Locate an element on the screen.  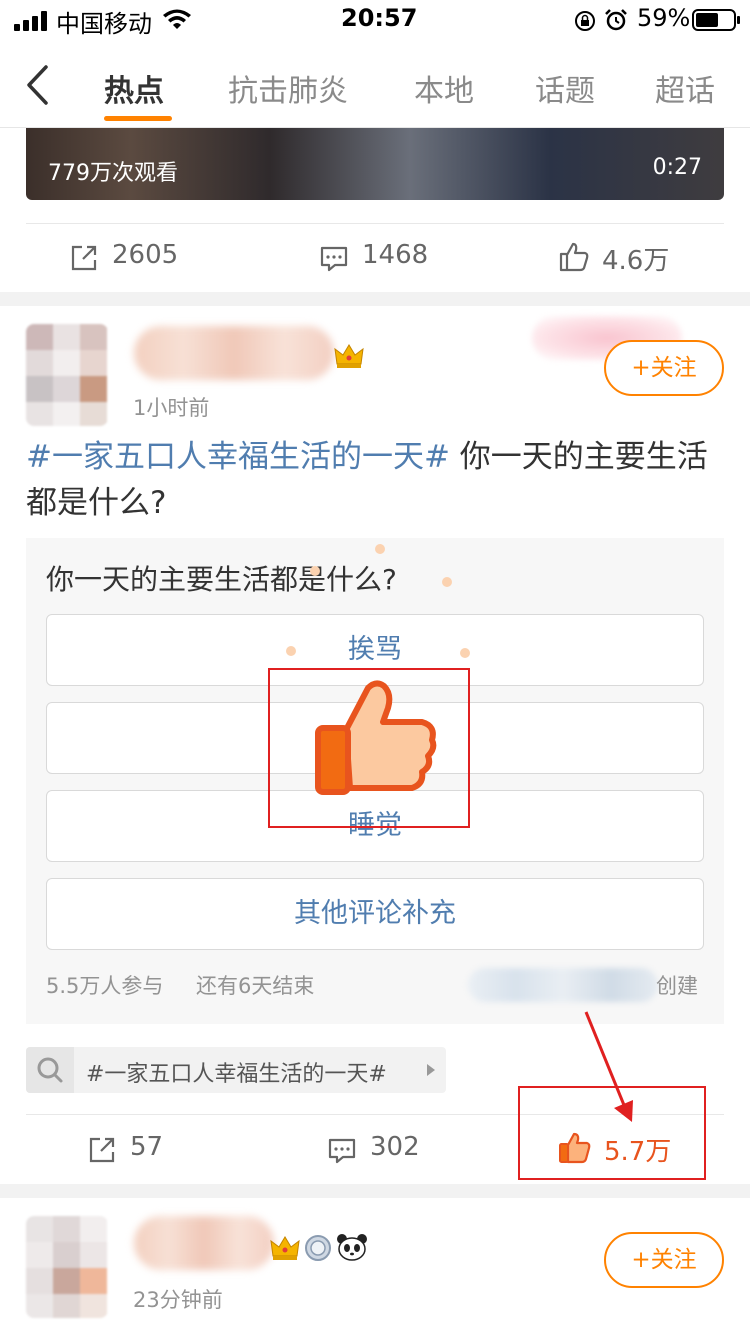
repost-button: 57 is located at coordinates (148, 1150).